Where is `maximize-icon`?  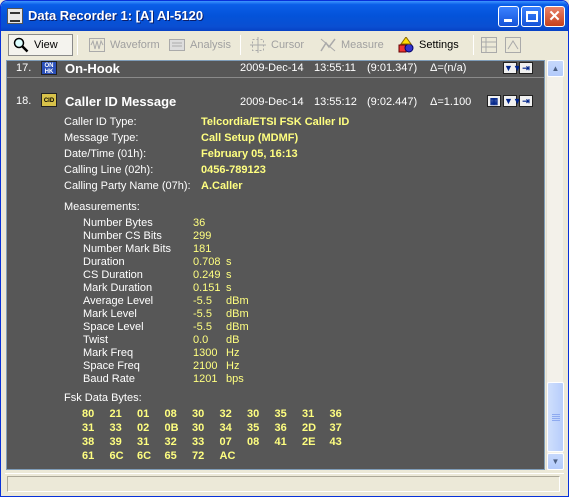 maximize-icon is located at coordinates (532, 16).